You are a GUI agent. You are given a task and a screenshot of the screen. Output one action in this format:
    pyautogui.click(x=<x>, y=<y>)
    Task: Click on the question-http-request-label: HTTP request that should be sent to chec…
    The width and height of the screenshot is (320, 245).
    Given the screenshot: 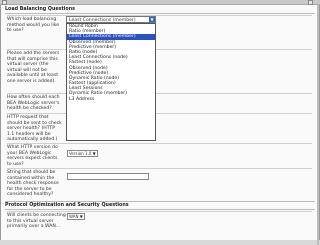 What is the action you would take?
    pyautogui.click(x=34, y=129)
    